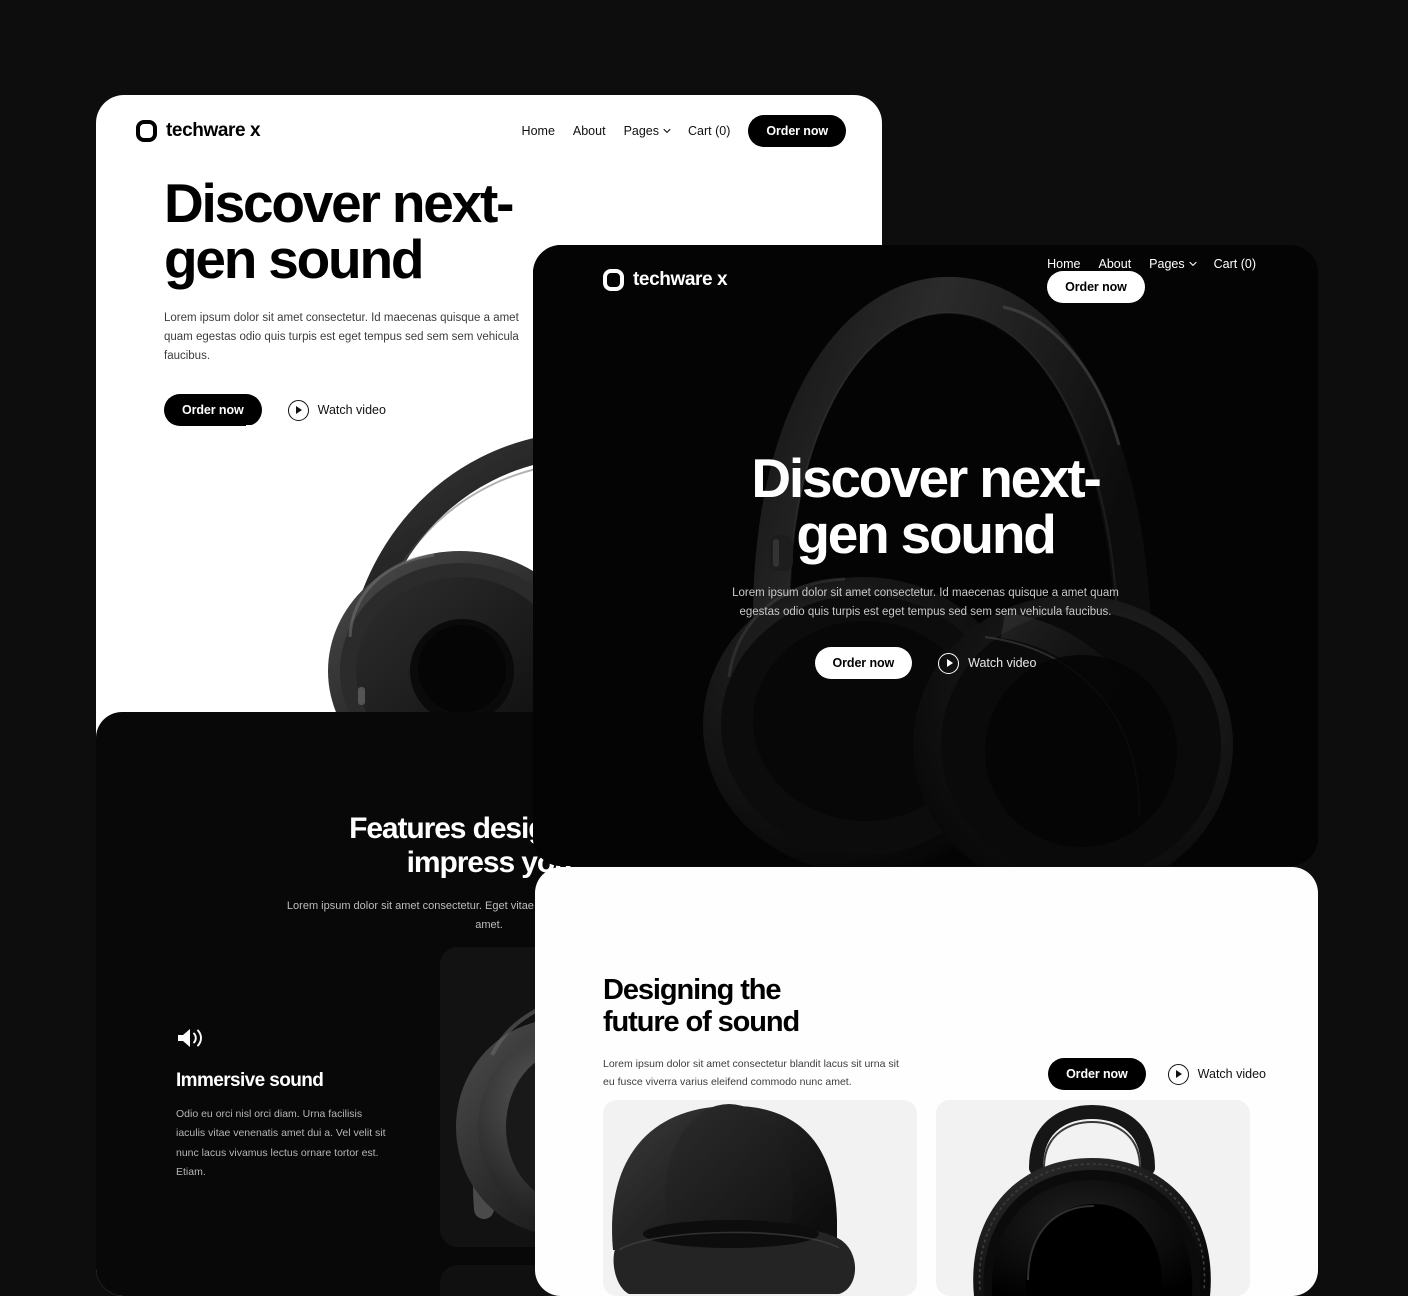  I want to click on designing-order-now-button: Order now, so click(1097, 1074).